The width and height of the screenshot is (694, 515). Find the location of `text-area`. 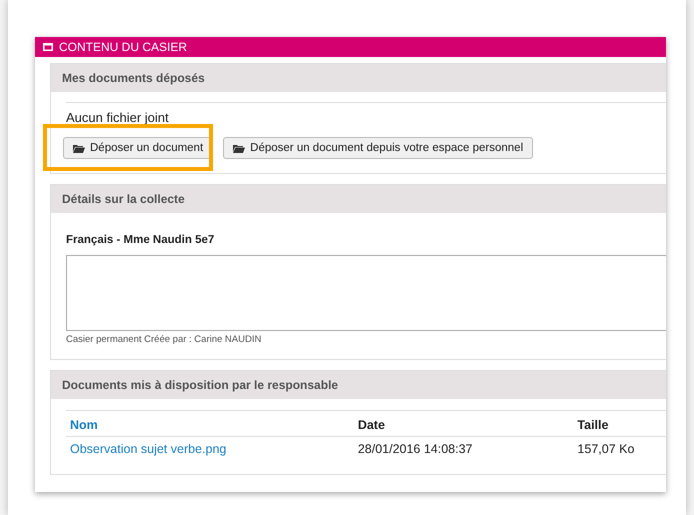

text-area is located at coordinates (366, 293).